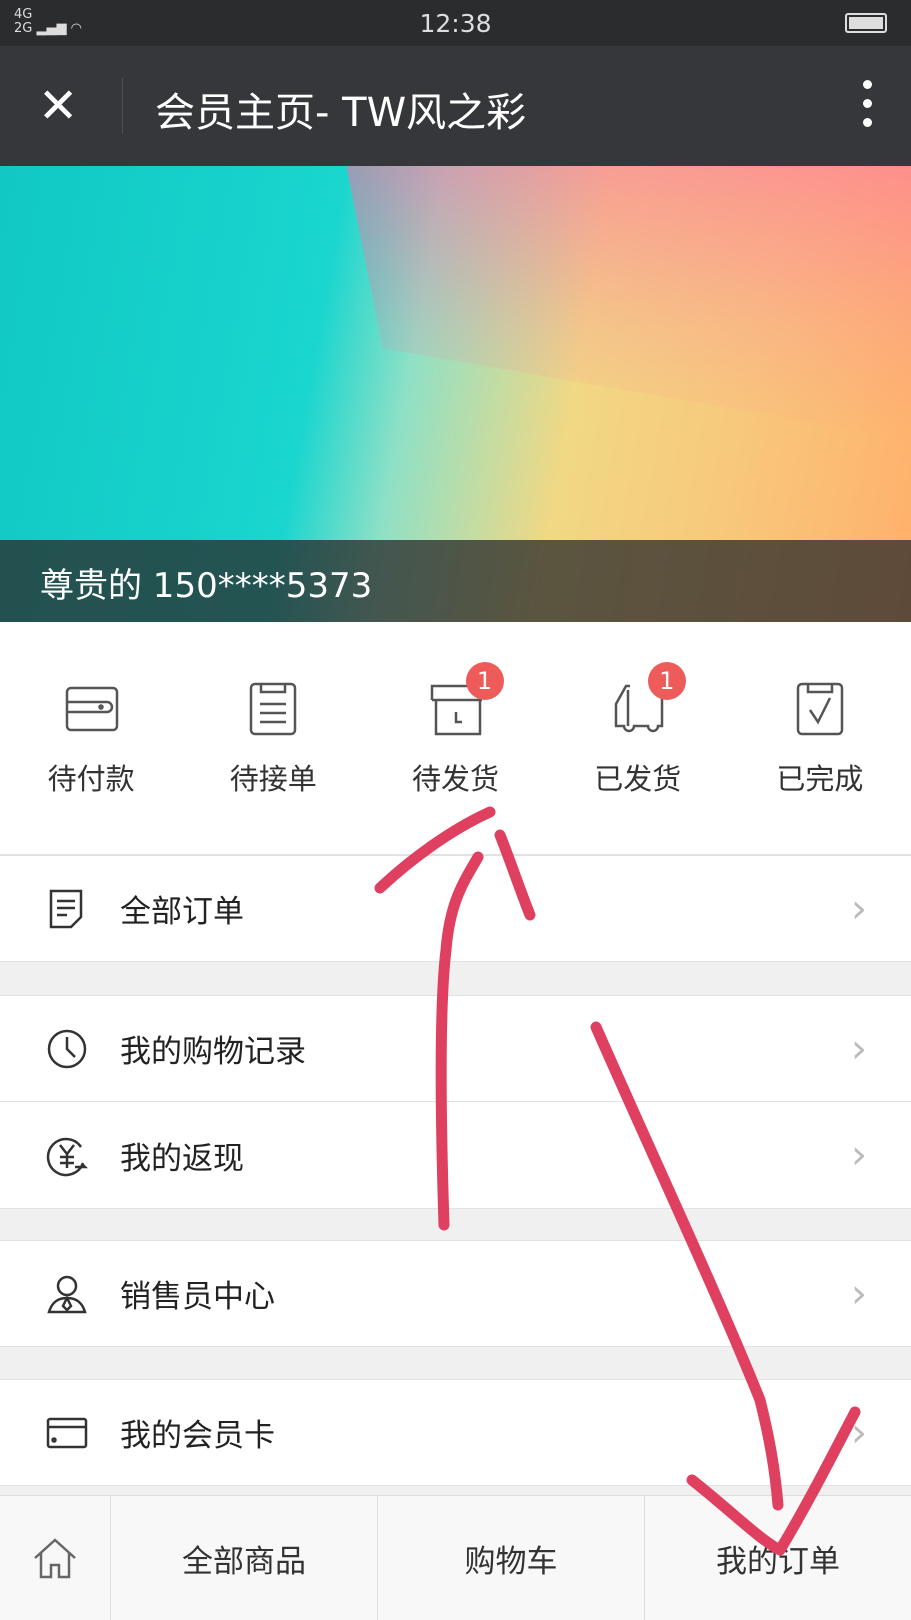 This screenshot has height=1620, width=911. I want to click on order-status-label: 待接单, so click(273, 779).